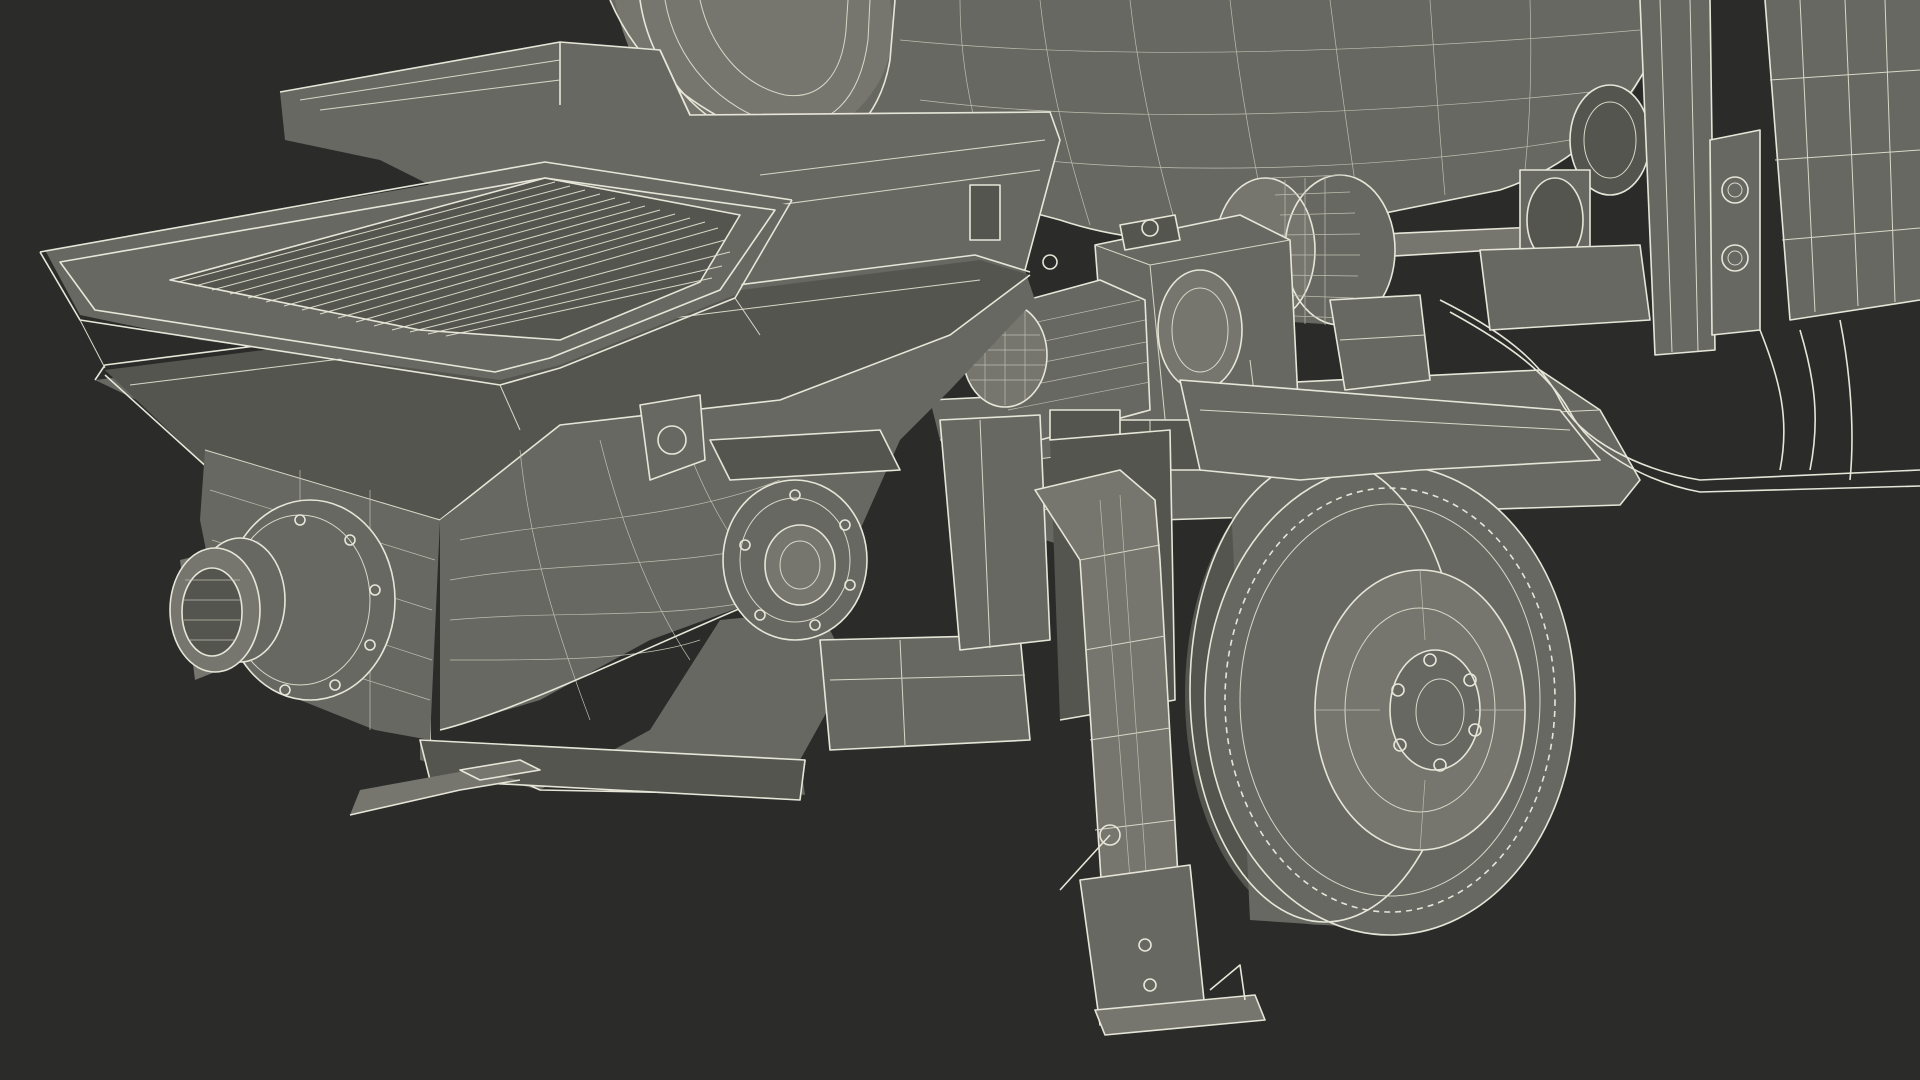  I want to click on pillow-block, so click(1380, 342).